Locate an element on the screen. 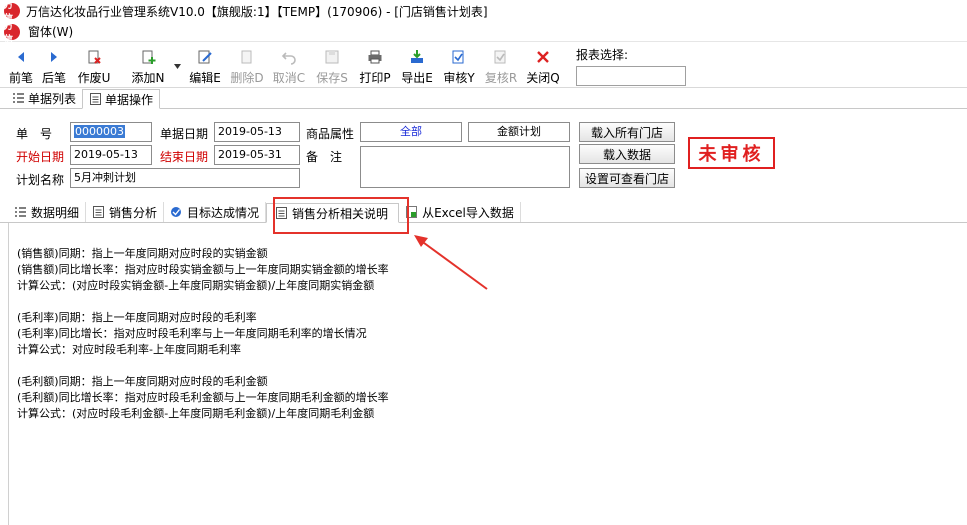 This screenshot has width=967, height=525. report-select: 报表选择: is located at coordinates (631, 65).